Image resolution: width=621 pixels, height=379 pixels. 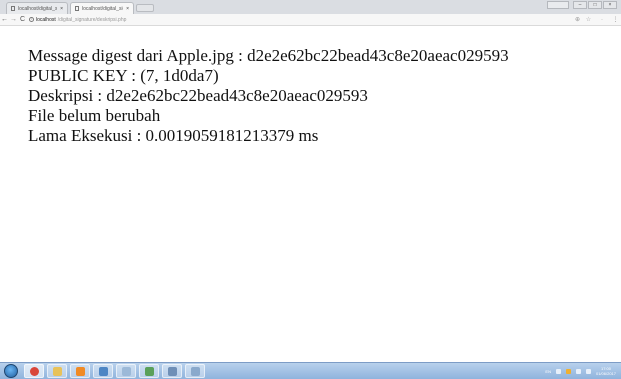 I want to click on profile-button, so click(x=558, y=5).